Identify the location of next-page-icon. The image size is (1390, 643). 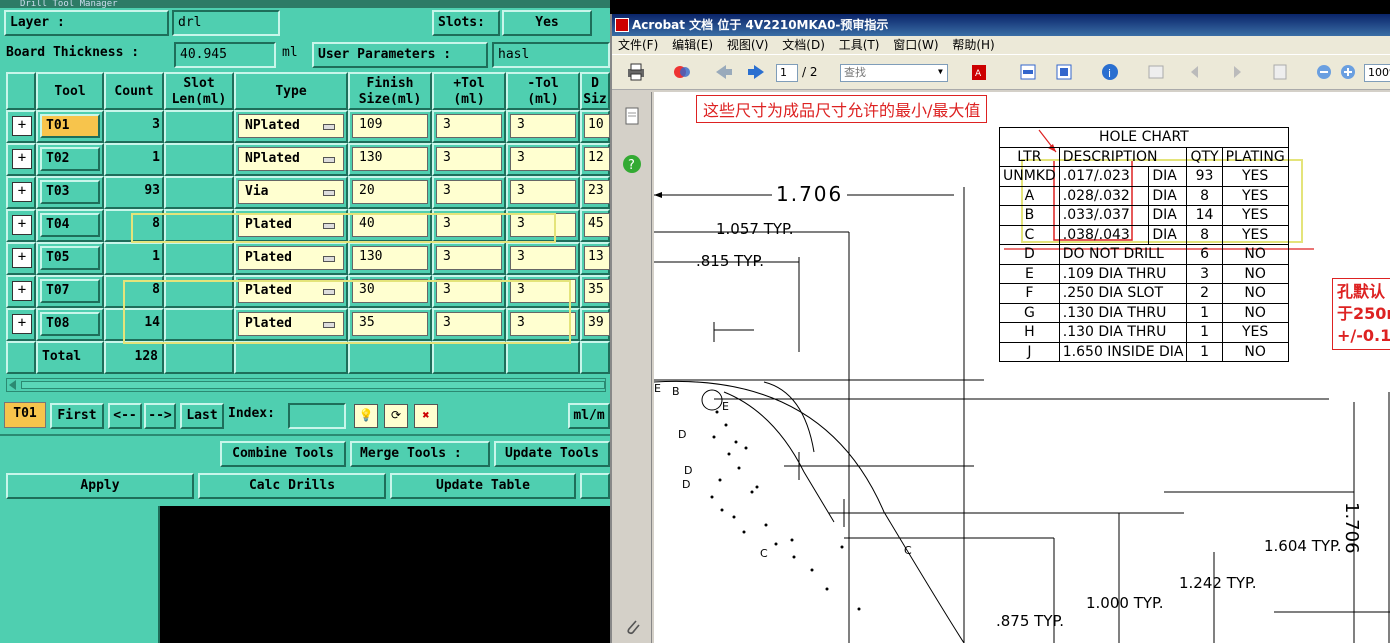
(756, 72).